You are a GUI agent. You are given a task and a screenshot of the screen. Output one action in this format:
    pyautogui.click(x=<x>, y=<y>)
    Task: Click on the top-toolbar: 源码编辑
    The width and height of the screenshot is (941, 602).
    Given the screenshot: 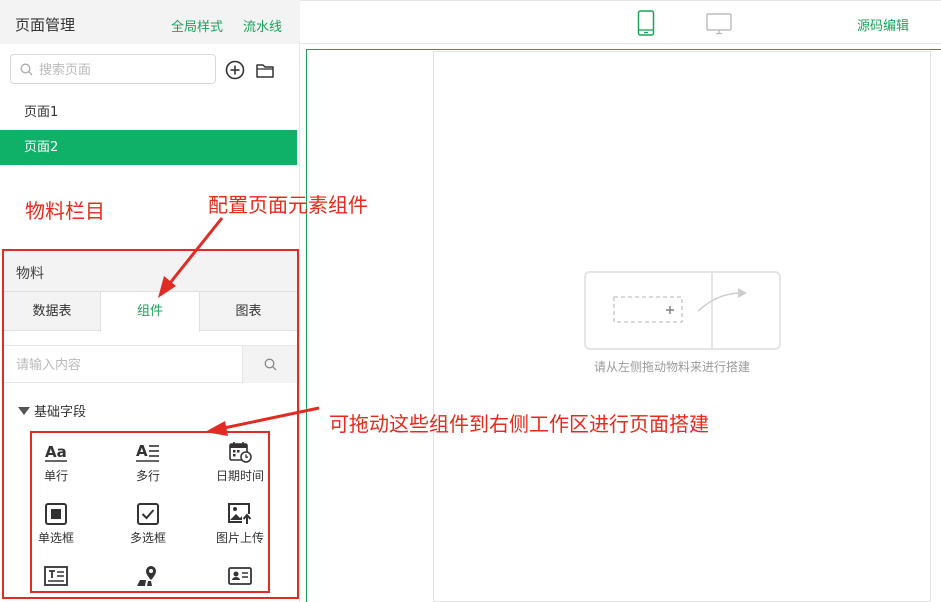 What is the action you would take?
    pyautogui.click(x=620, y=22)
    